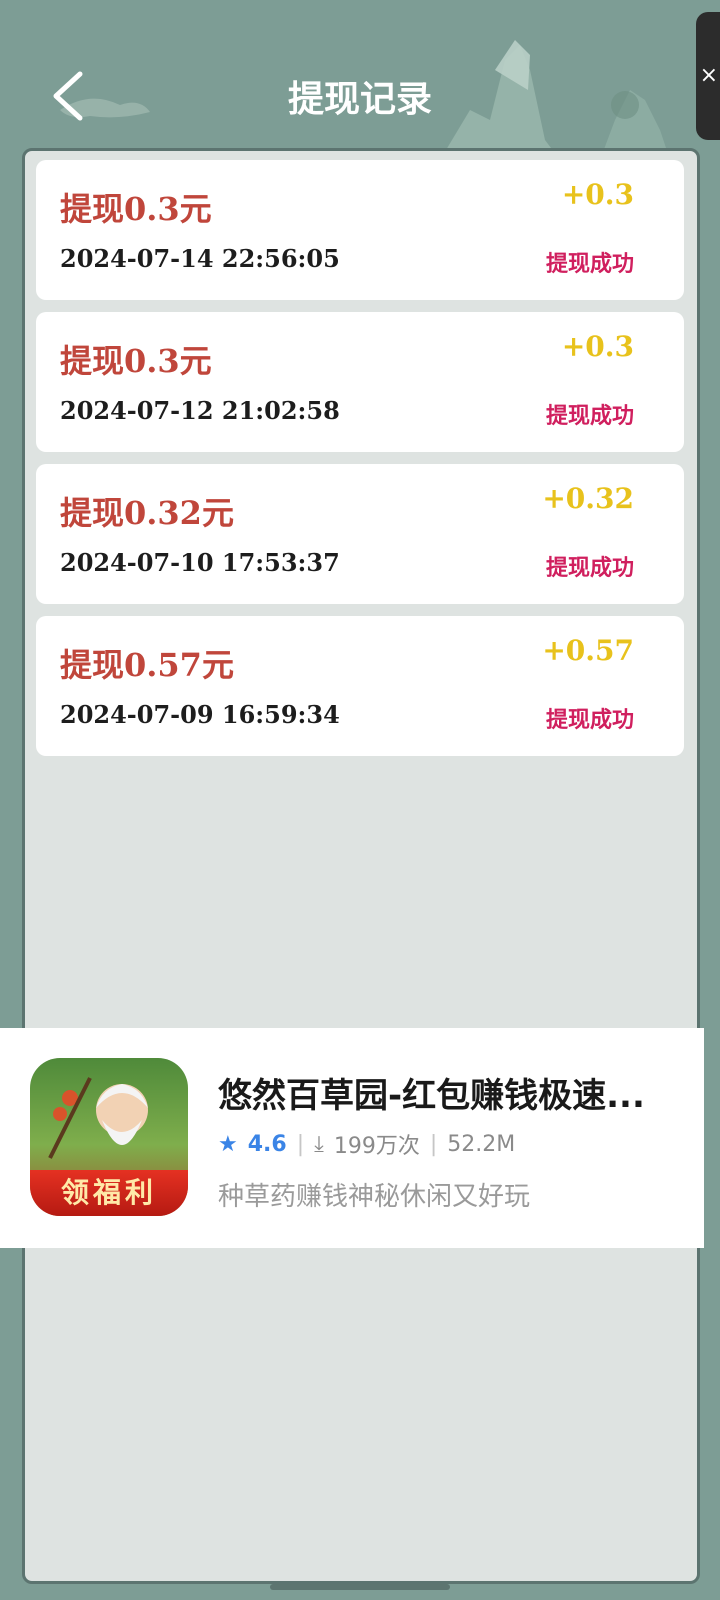  Describe the element at coordinates (360, 686) in the screenshot. I see `record-item: 提现0.57元 +0.57 2024-07-09 16:59:34 提现成功` at that location.